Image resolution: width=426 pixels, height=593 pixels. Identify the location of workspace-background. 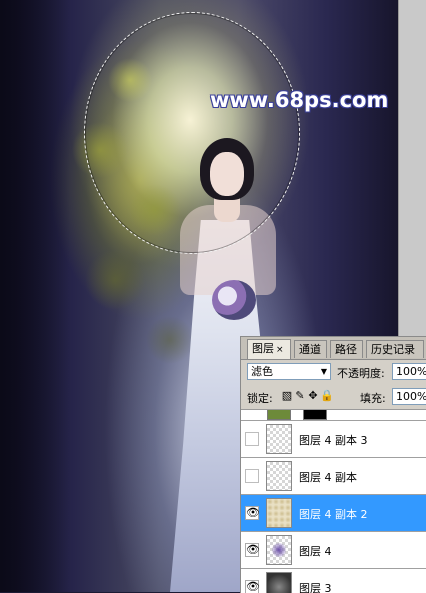
(412, 168).